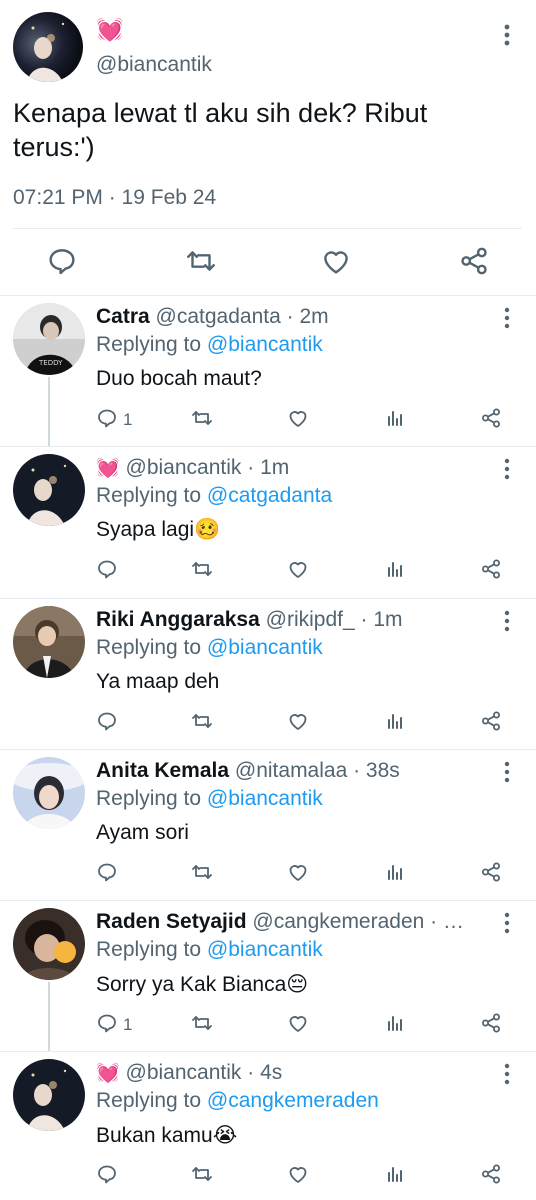 Image resolution: width=536 pixels, height=1200 pixels. Describe the element at coordinates (162, 770) in the screenshot. I see `author-name: Anita Kemala` at that location.